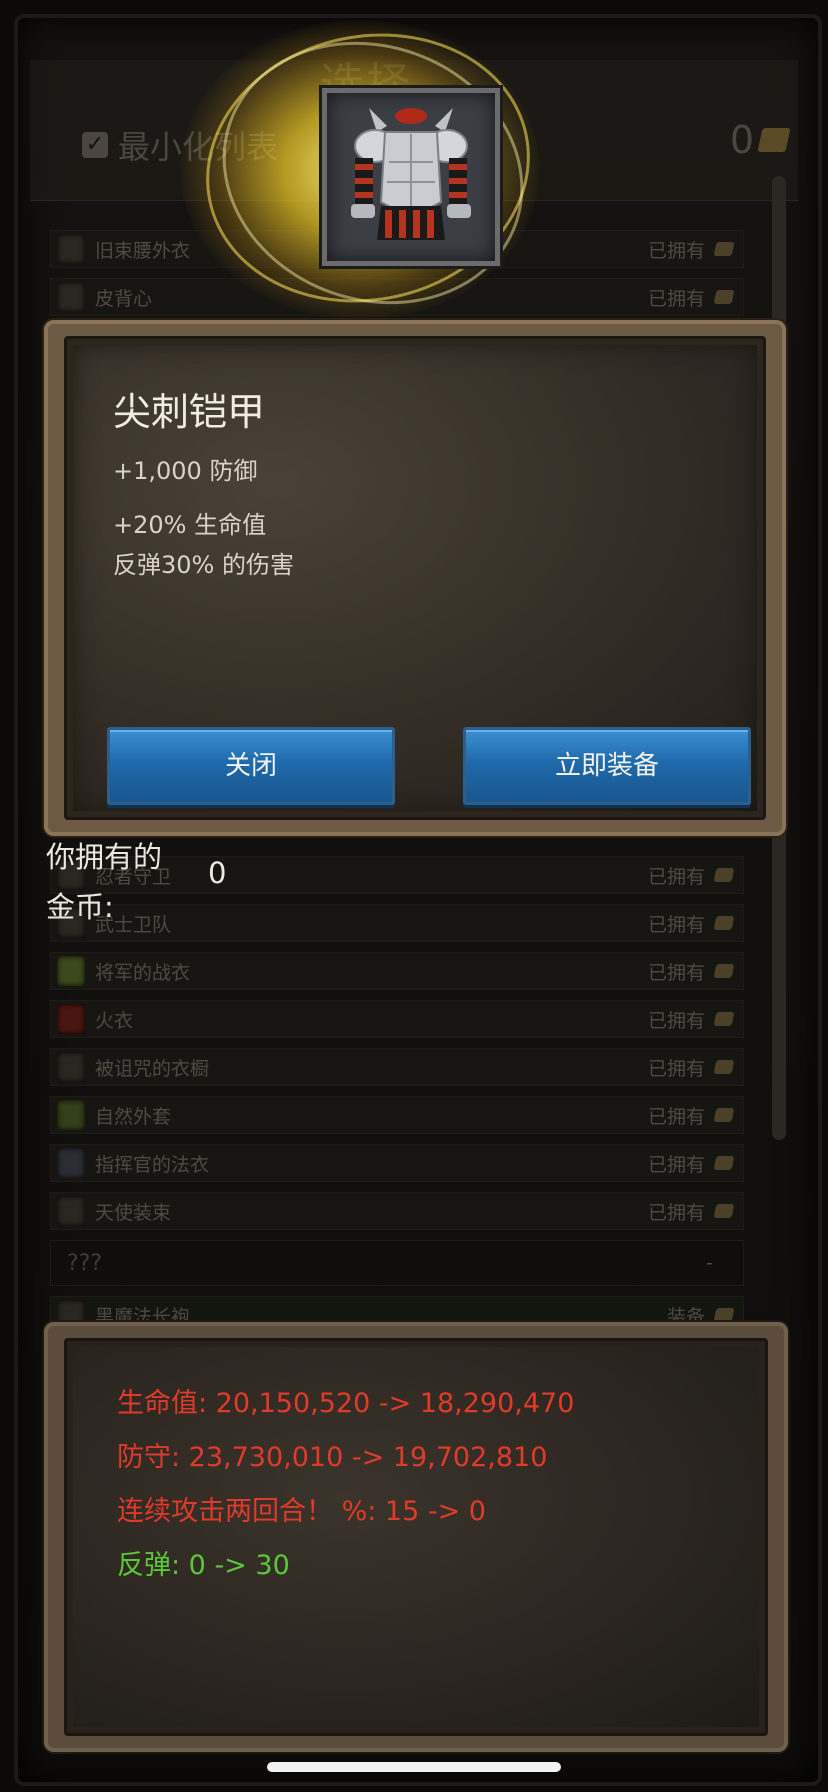  Describe the element at coordinates (189, 412) in the screenshot. I see `item-name-title: 尖刺铠甲` at that location.